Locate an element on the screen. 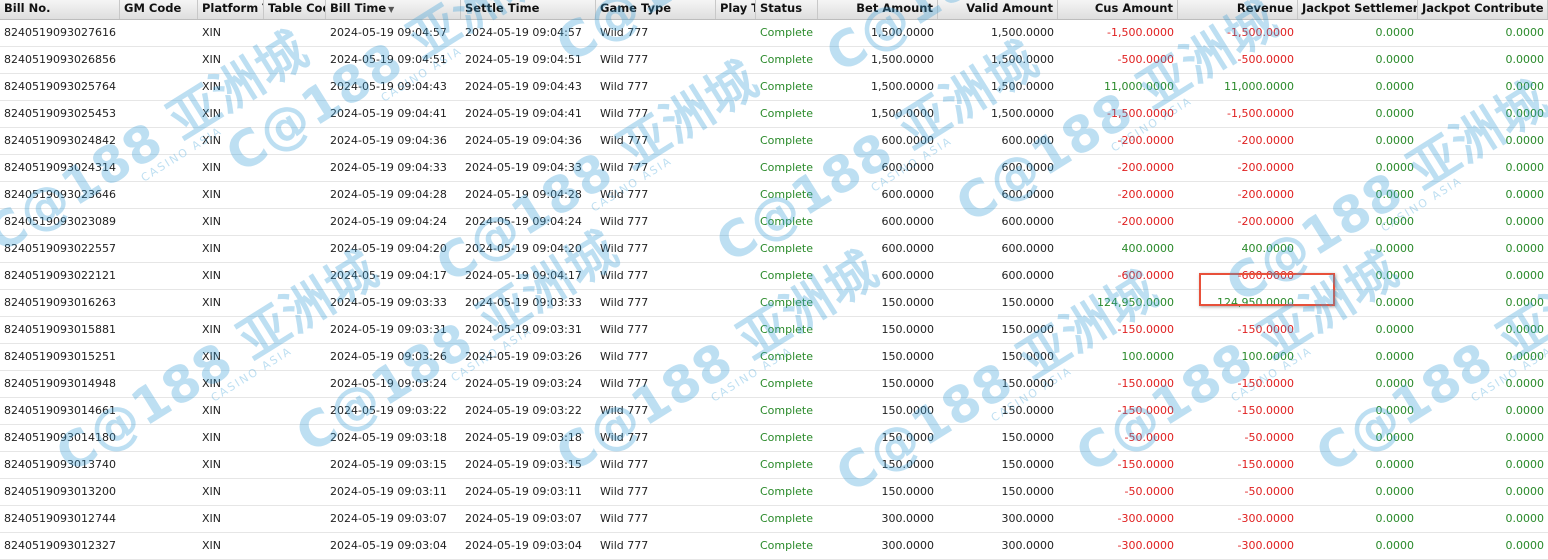 This screenshot has height=560, width=1548. cell-bill-time: 2024-05-19 09:04:36 is located at coordinates (388, 140).